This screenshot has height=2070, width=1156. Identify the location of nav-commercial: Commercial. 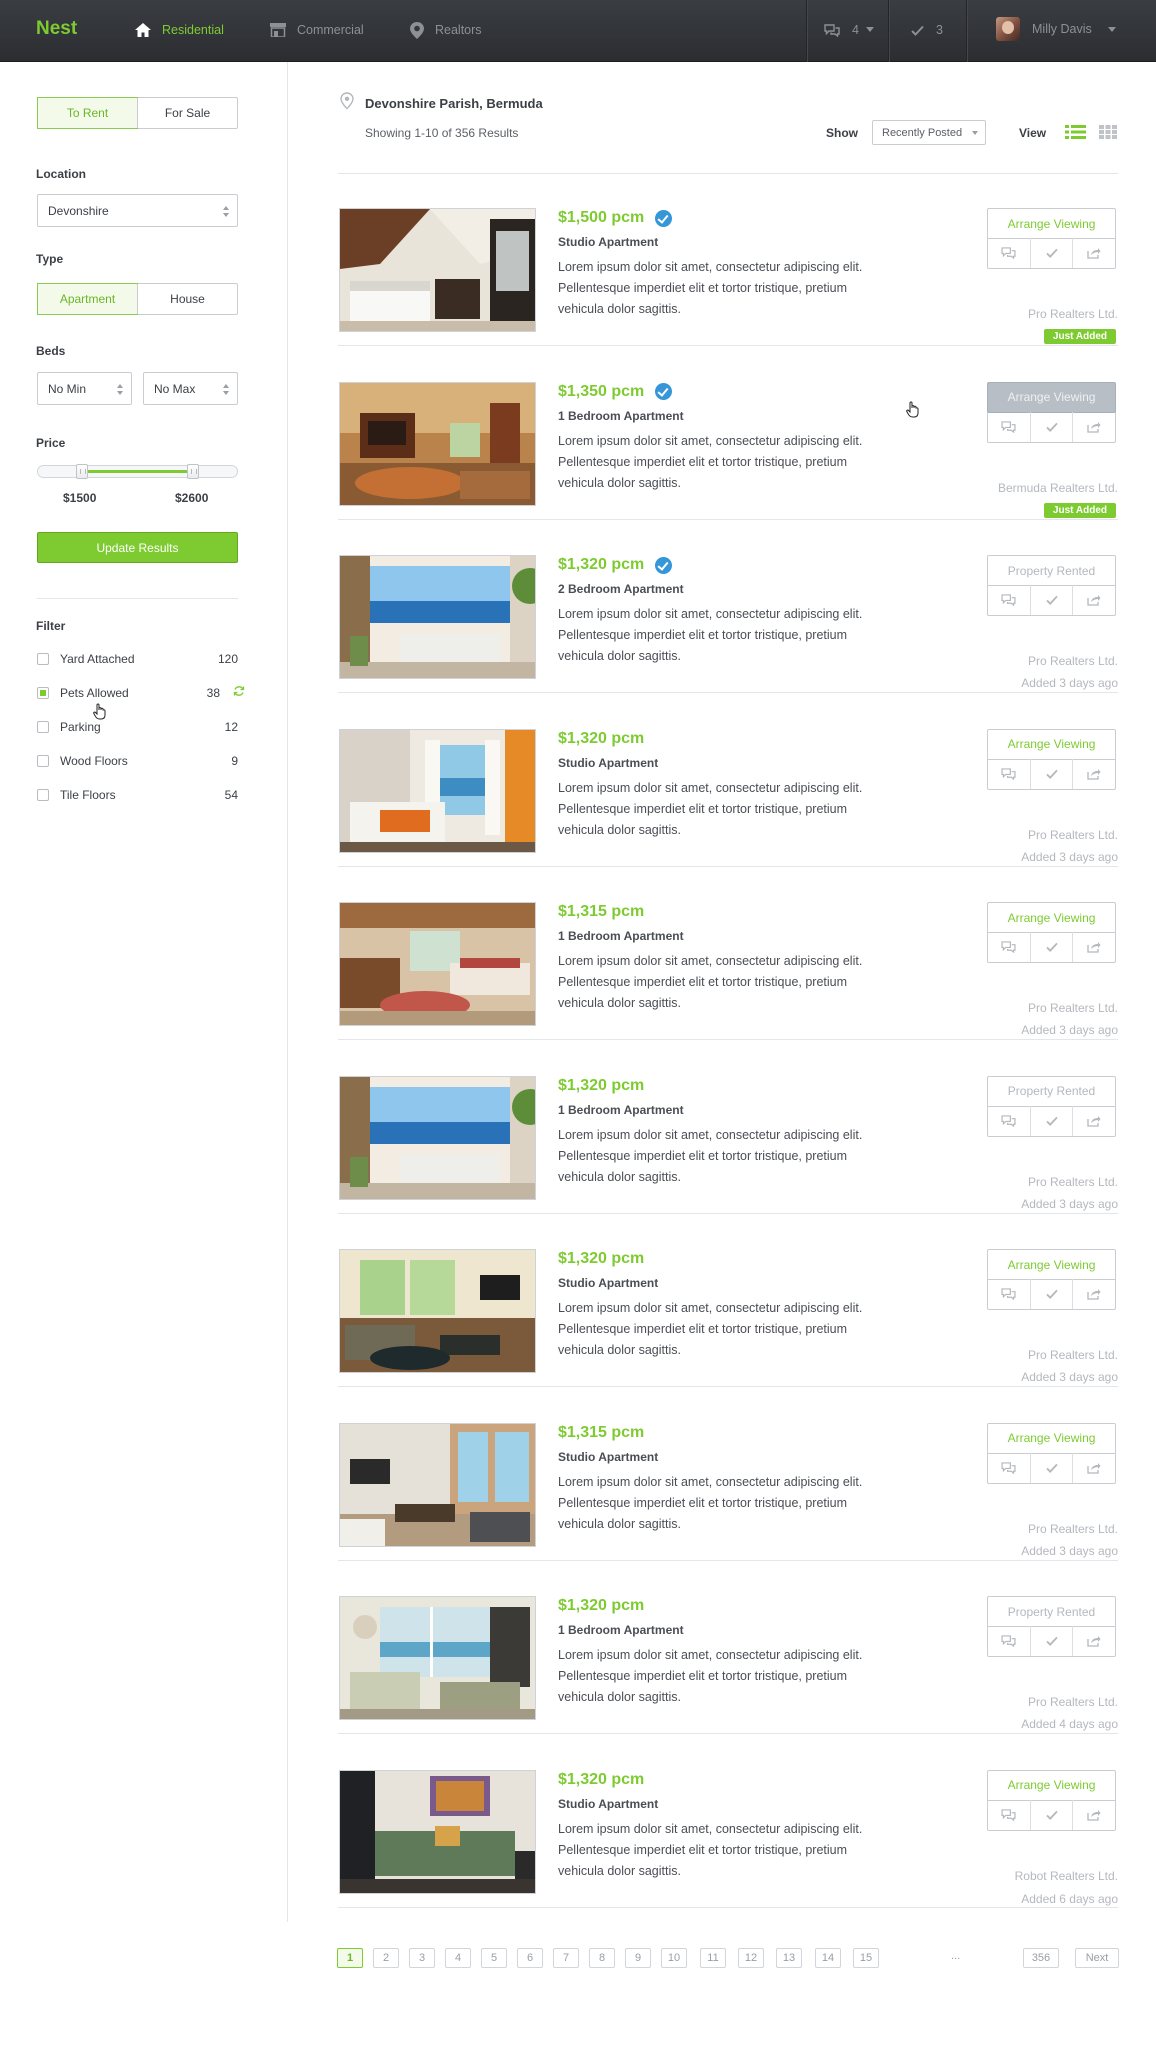
(317, 30).